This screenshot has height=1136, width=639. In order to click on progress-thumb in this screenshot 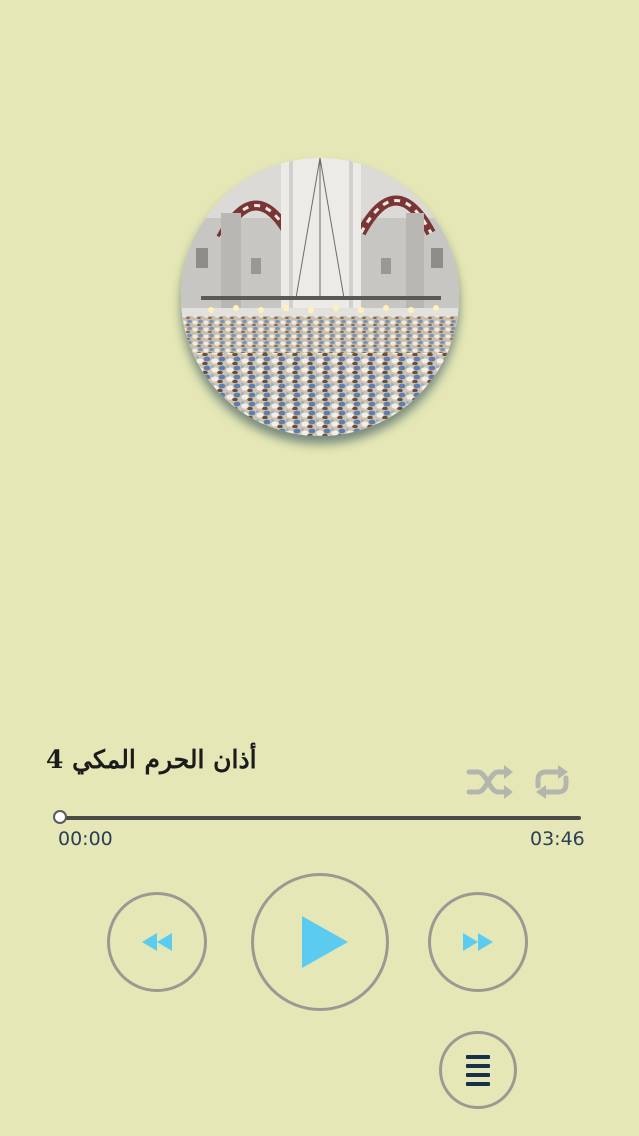, I will do `click(60, 817)`.